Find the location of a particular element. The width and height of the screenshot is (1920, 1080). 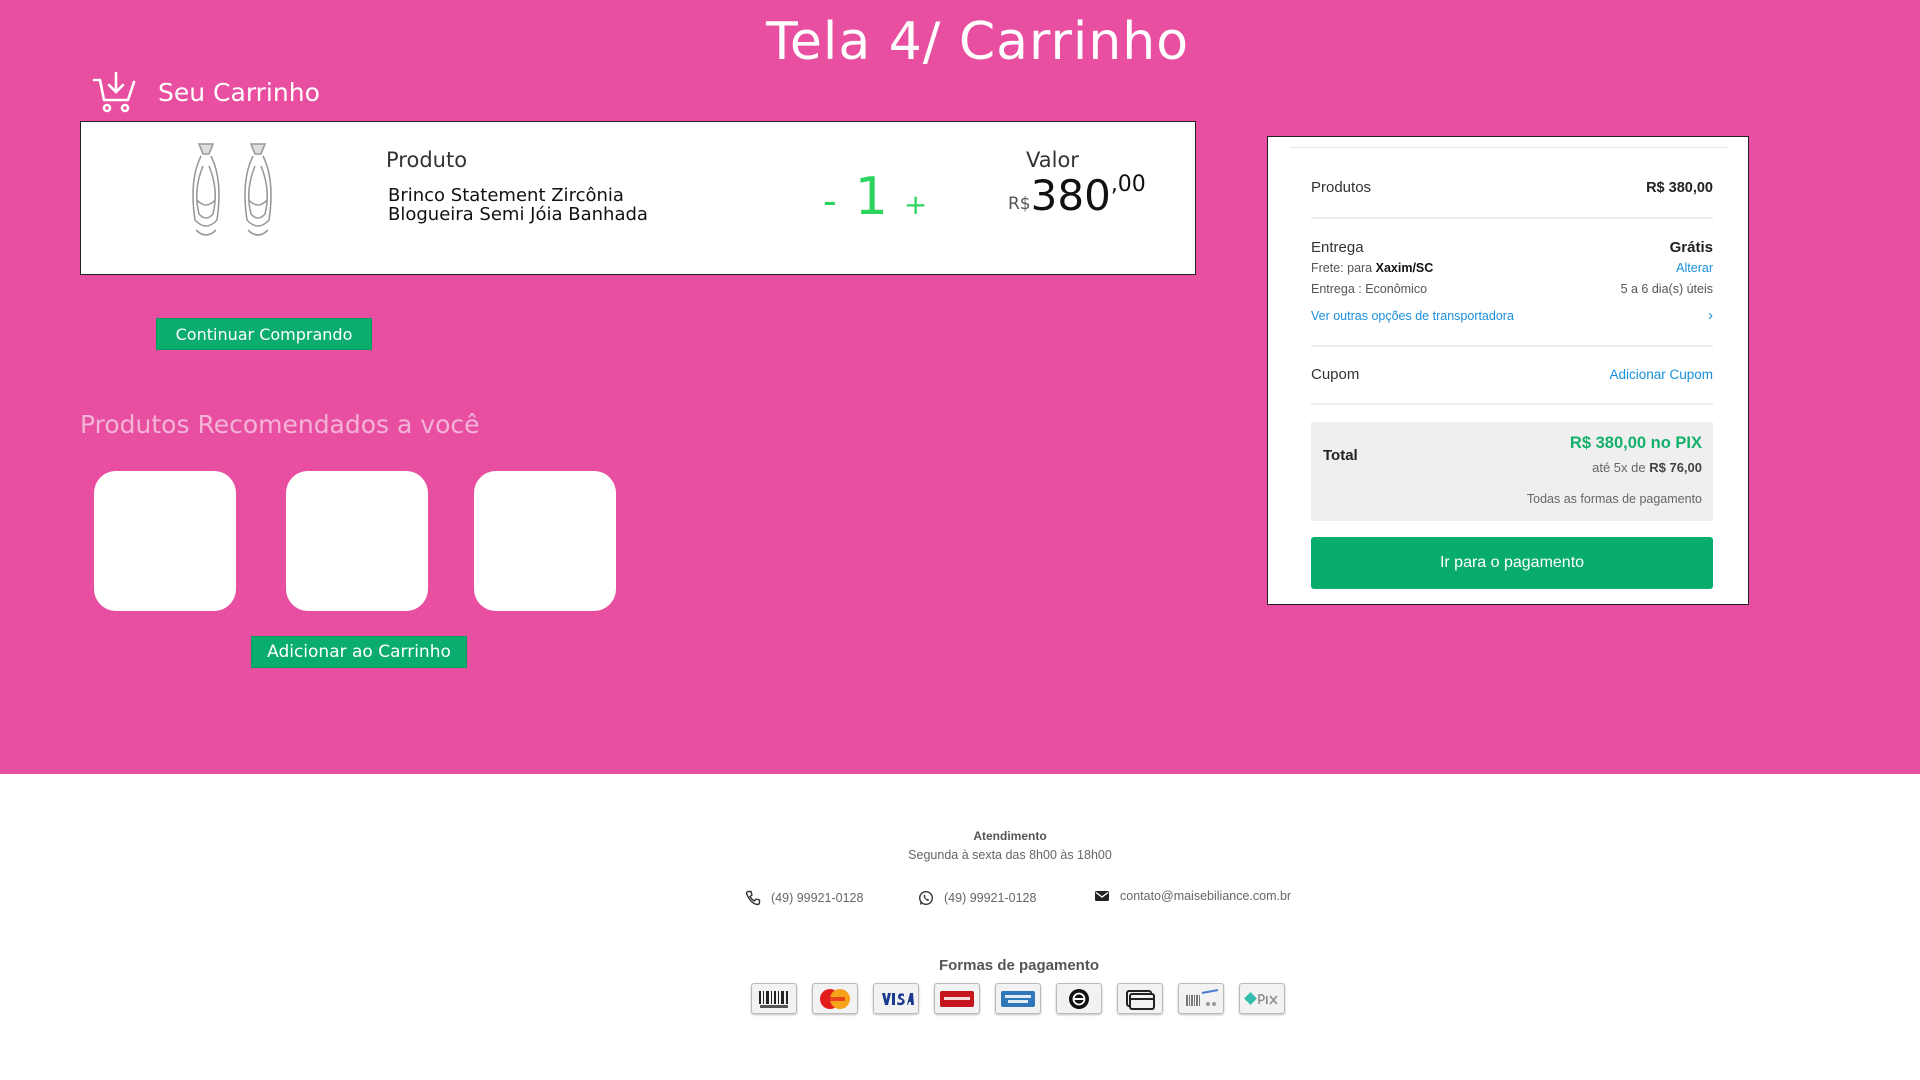

price-cents: ,00 is located at coordinates (1128, 184).